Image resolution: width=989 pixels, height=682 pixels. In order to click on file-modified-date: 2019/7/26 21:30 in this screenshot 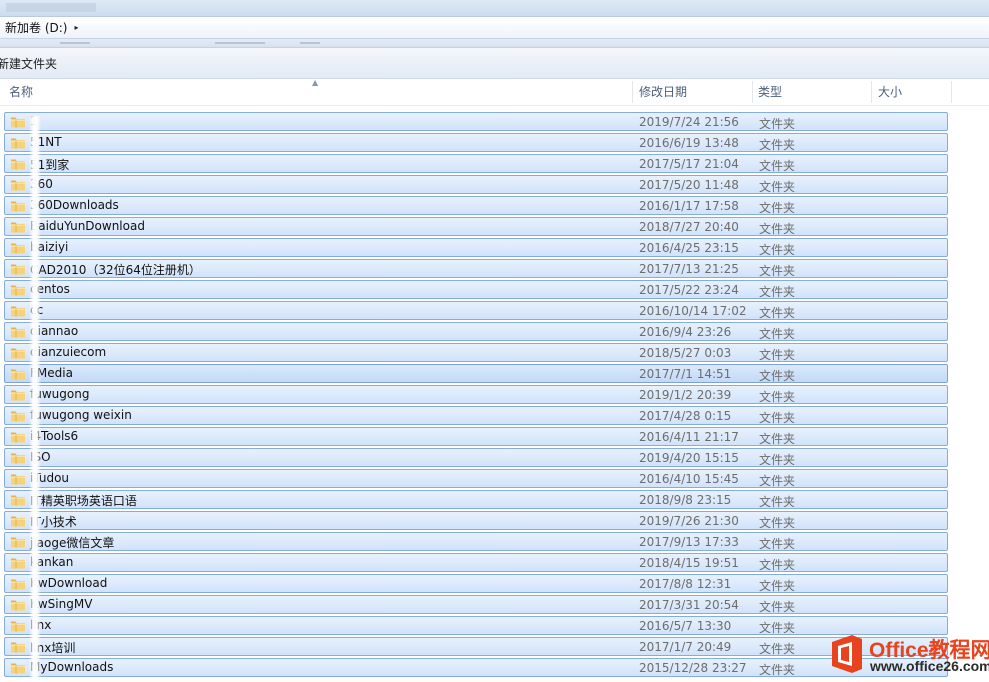, I will do `click(689, 521)`.